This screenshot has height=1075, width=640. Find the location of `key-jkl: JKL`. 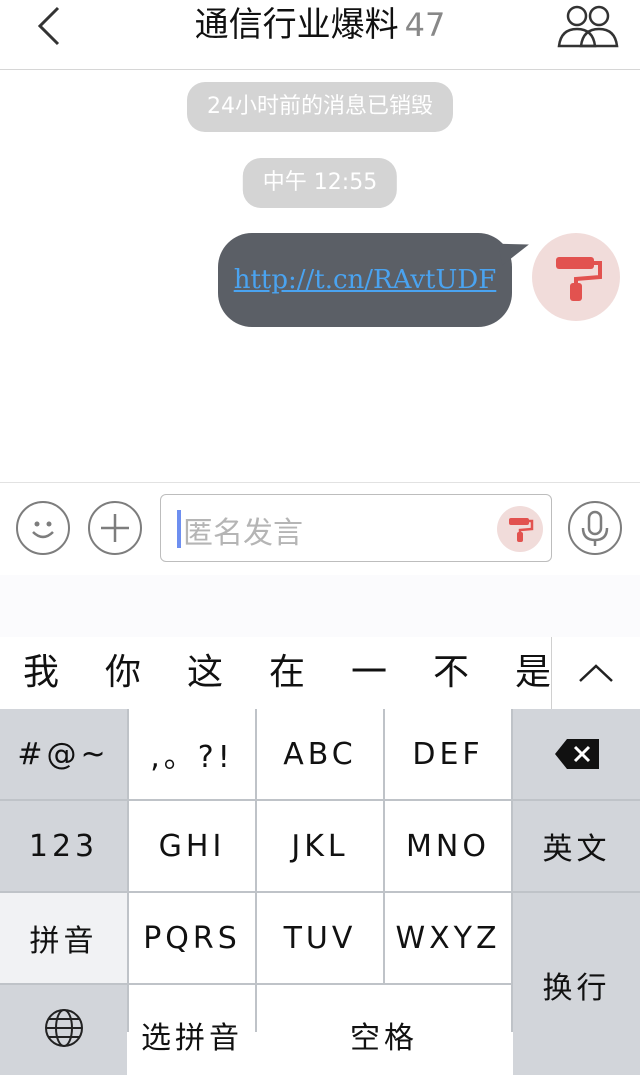

key-jkl: JKL is located at coordinates (320, 846).